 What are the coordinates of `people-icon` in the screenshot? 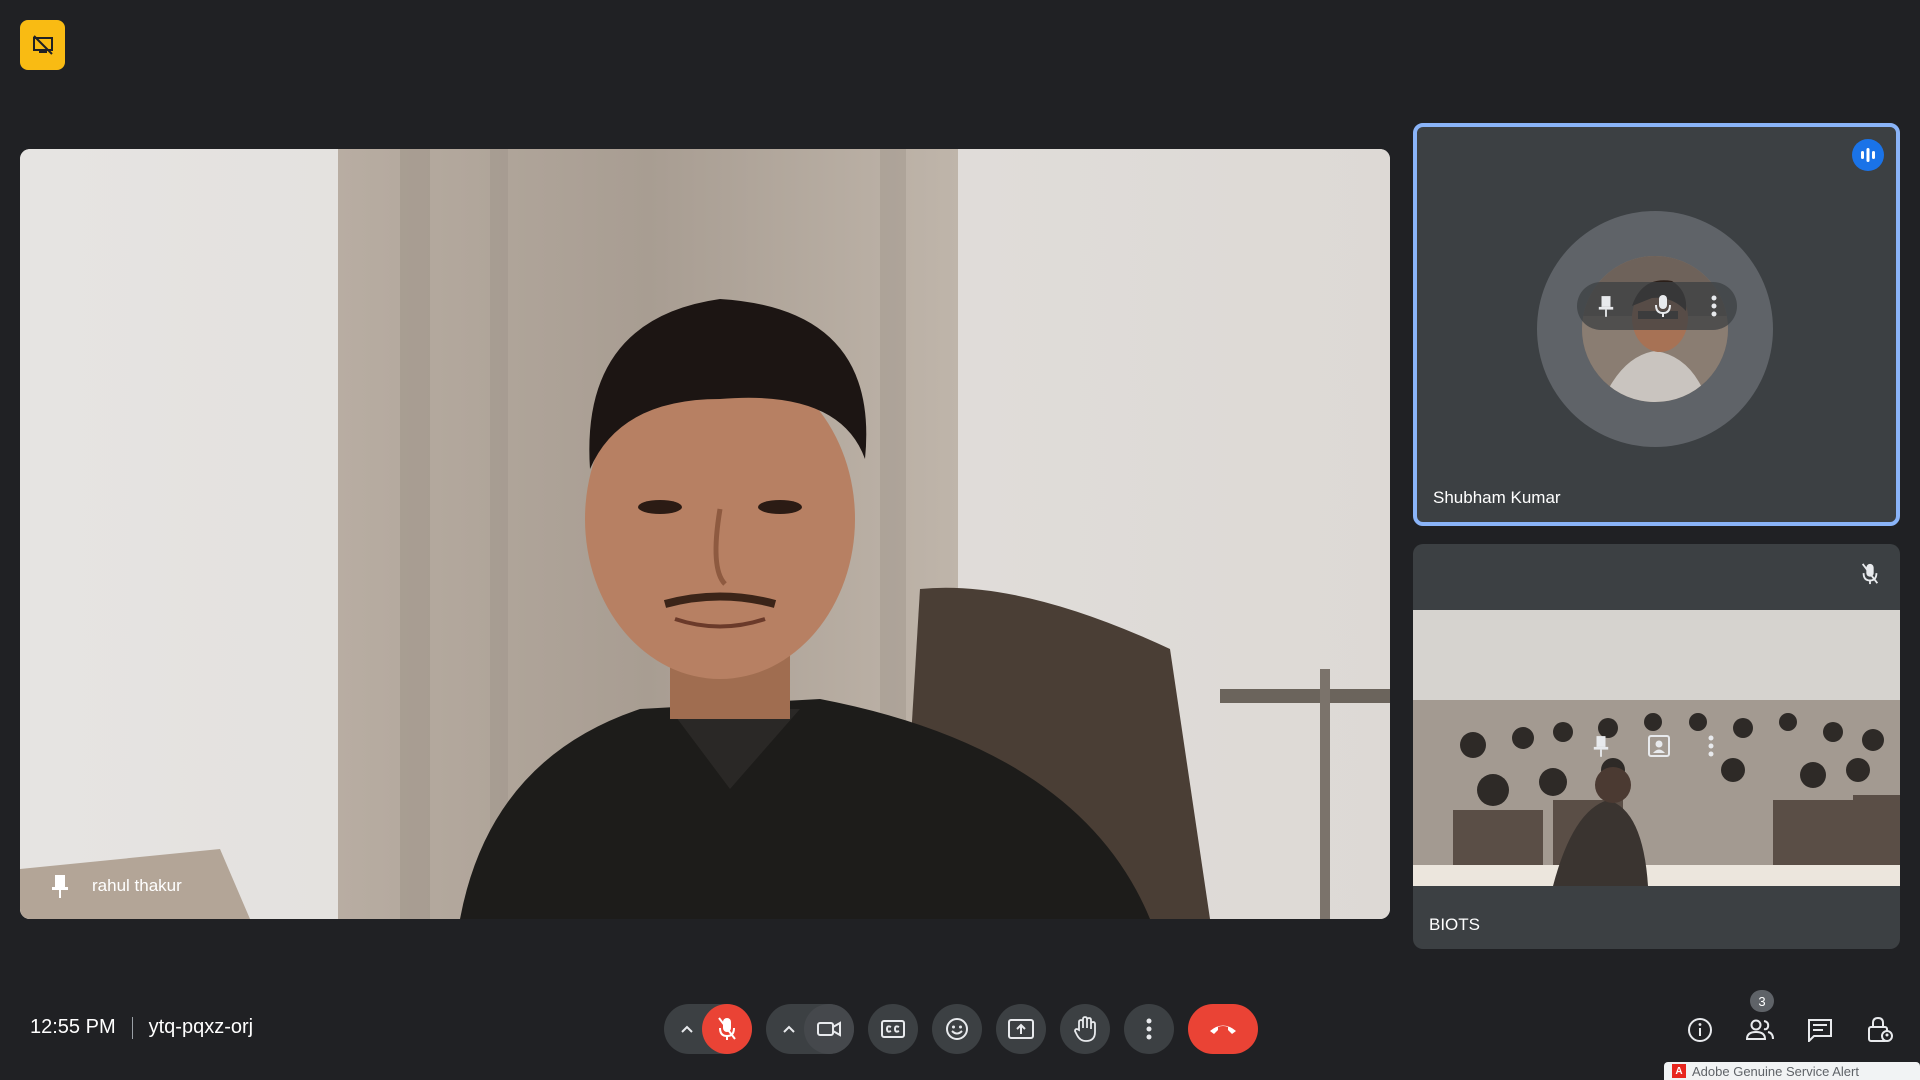 It's located at (1759, 1029).